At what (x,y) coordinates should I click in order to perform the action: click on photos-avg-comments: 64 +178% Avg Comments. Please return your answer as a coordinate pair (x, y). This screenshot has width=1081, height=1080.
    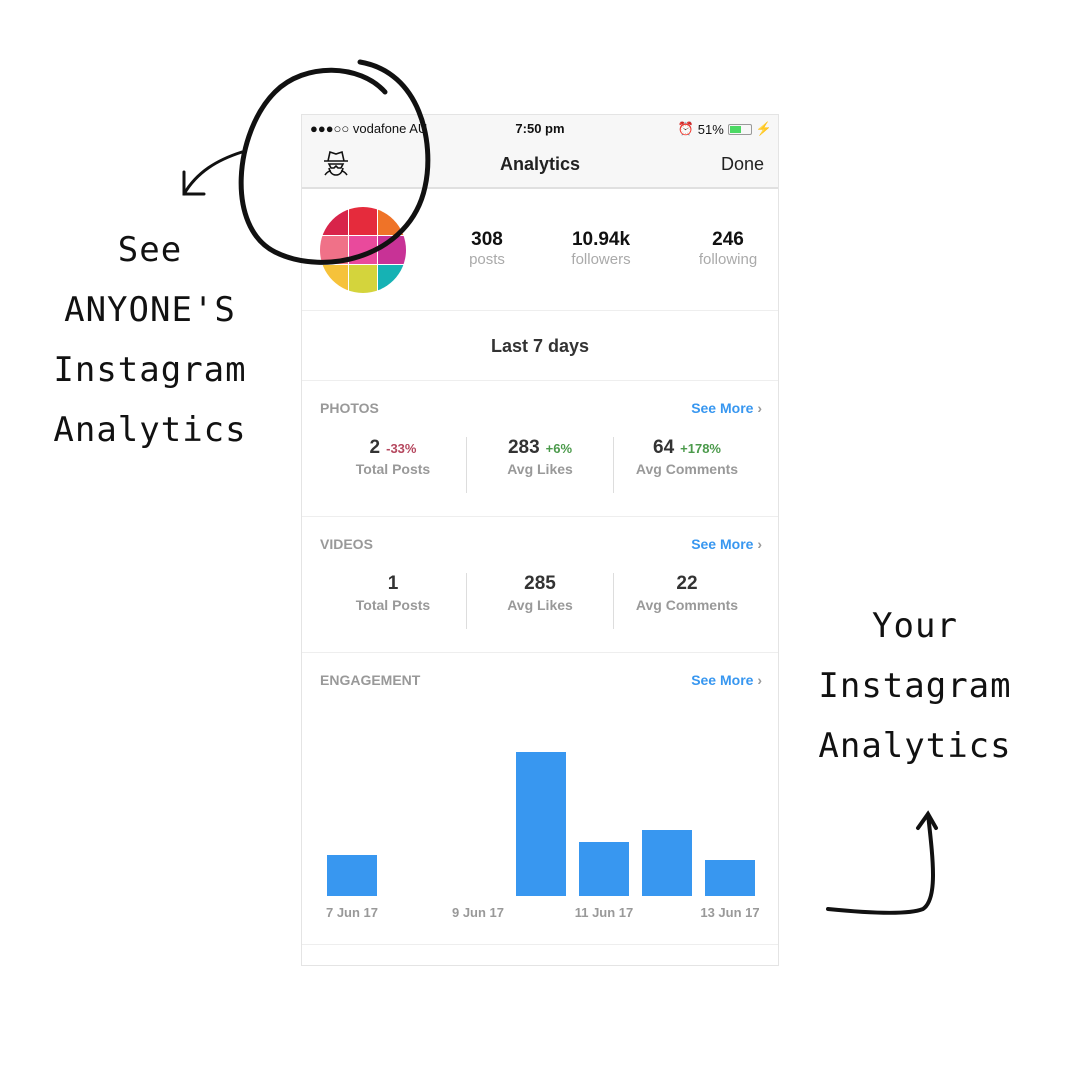
    Looking at the image, I should click on (686, 465).